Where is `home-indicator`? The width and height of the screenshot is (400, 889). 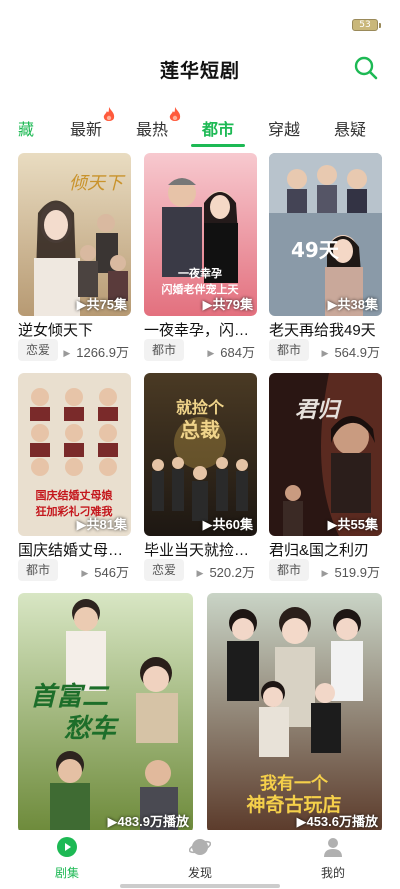 home-indicator is located at coordinates (200, 886).